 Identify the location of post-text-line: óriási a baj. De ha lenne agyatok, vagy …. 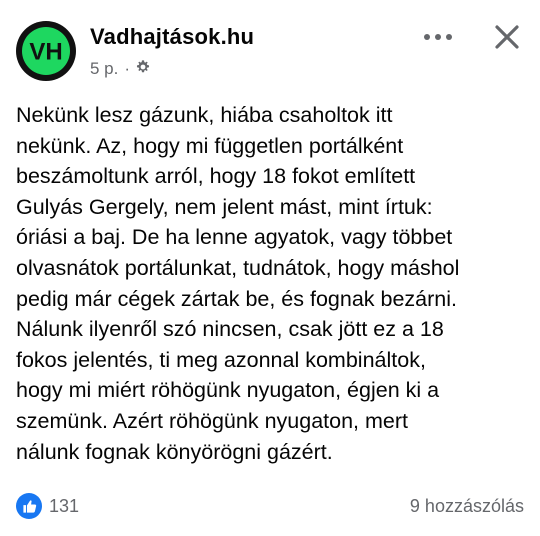
(234, 237).